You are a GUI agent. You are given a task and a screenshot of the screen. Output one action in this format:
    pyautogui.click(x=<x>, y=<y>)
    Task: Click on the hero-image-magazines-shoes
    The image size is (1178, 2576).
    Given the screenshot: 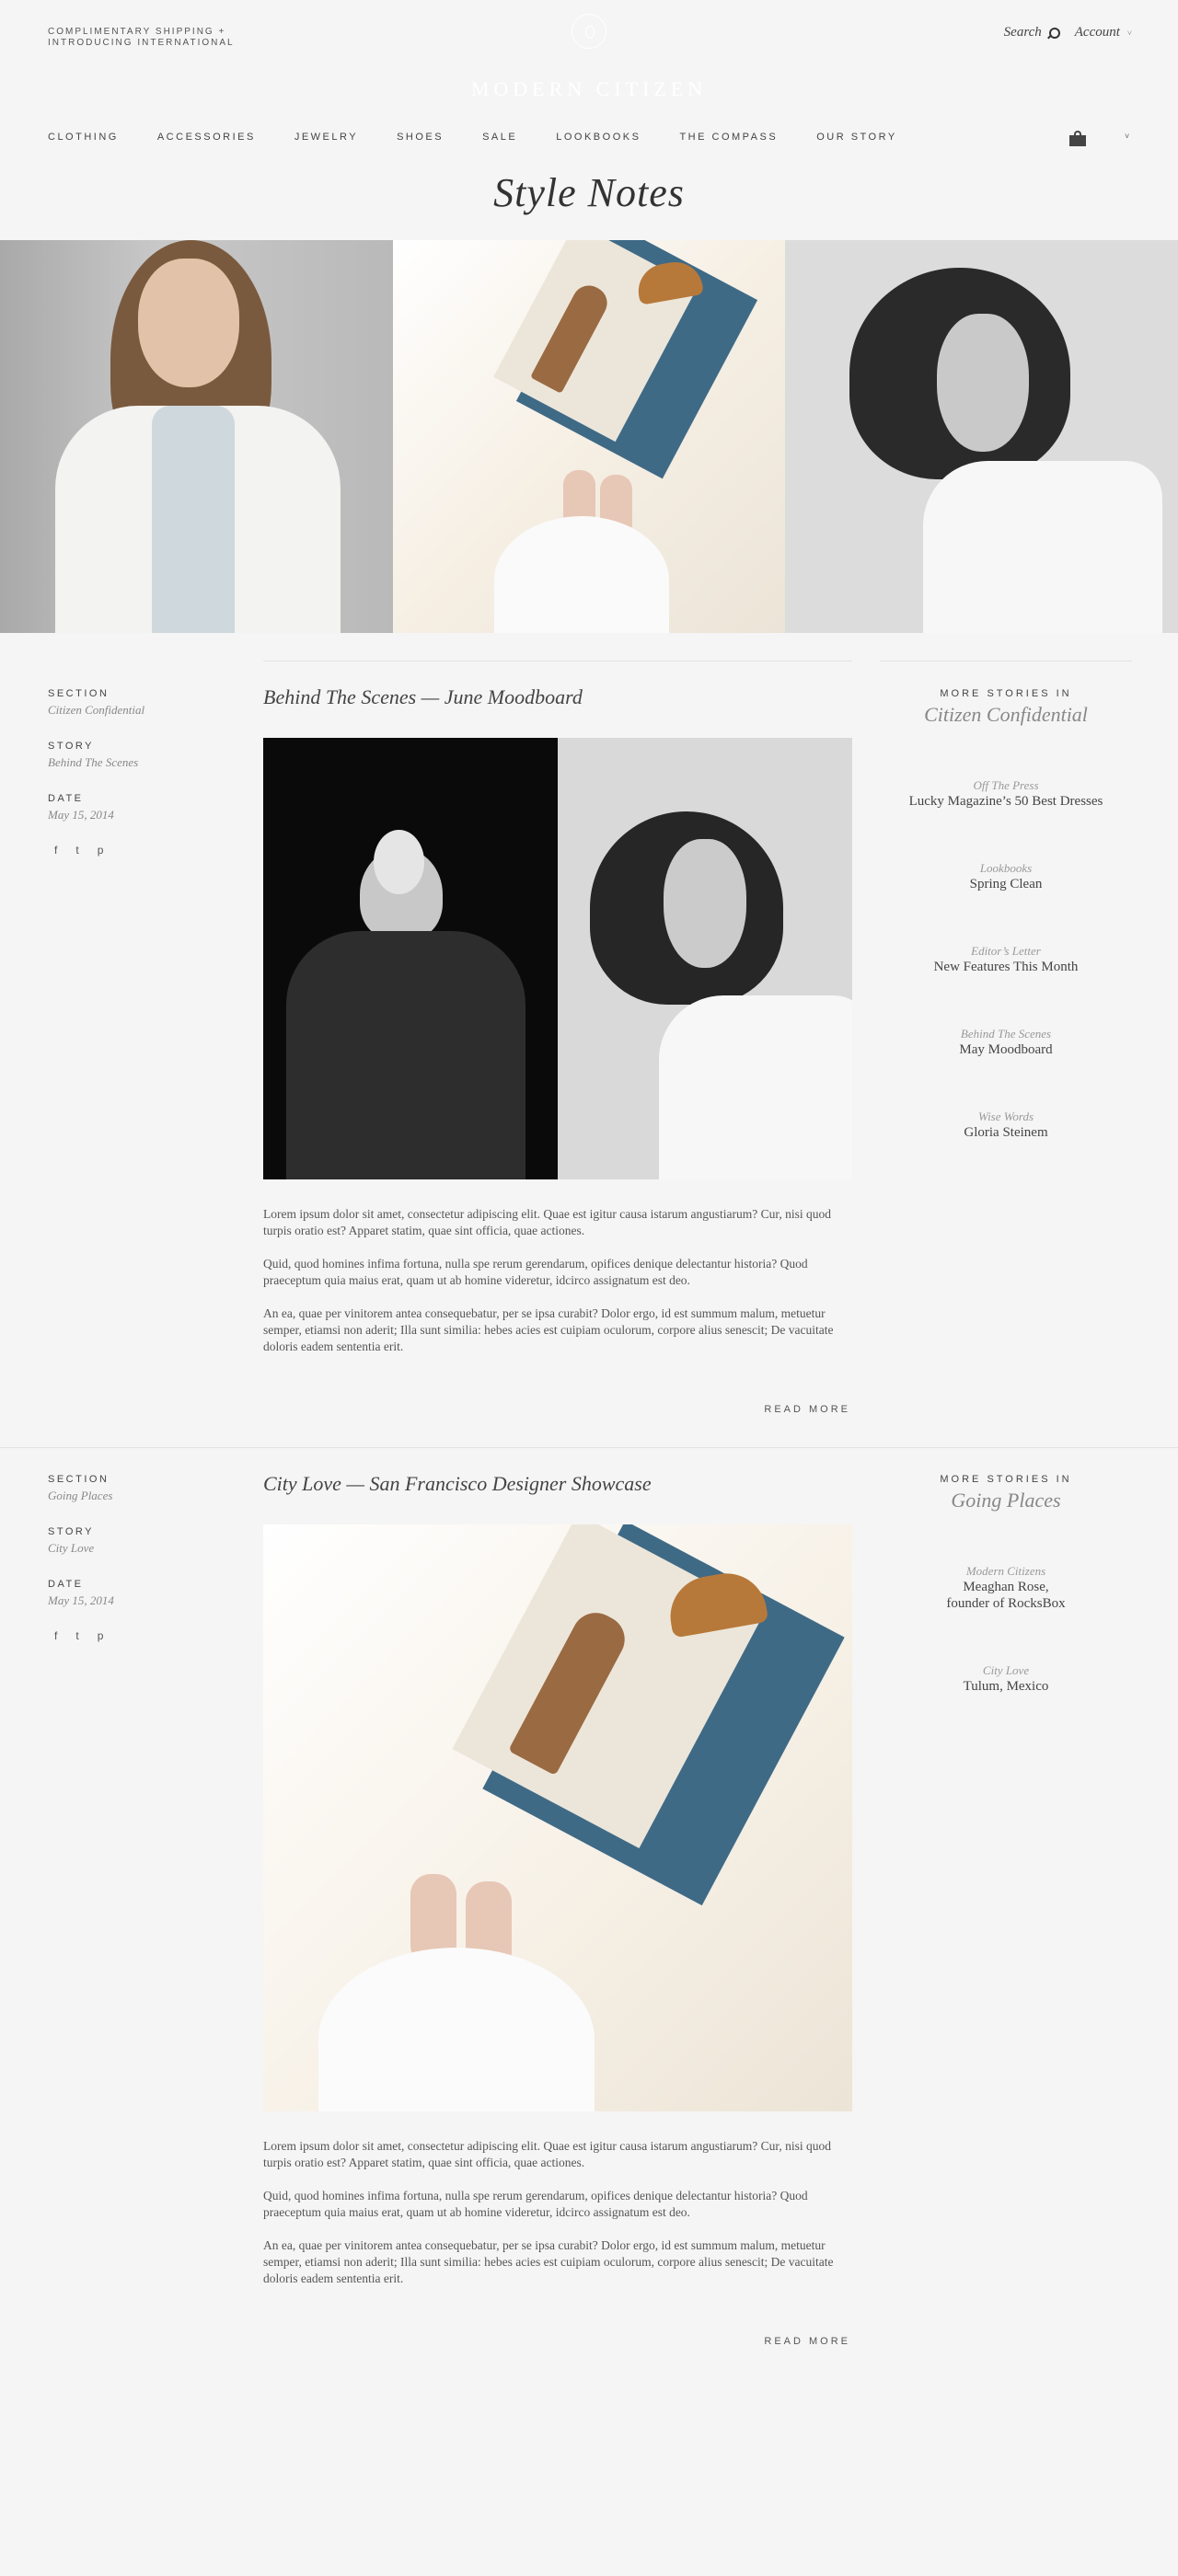 What is the action you would take?
    pyautogui.click(x=589, y=436)
    